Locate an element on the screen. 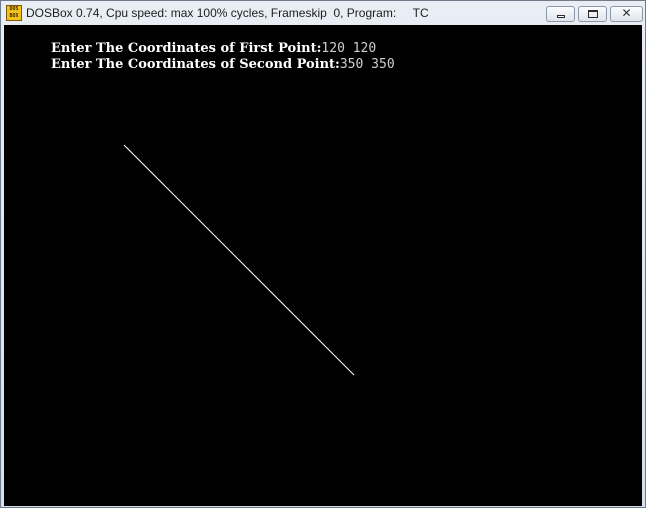 The height and width of the screenshot is (508, 646). icon-text-bottom: BOX is located at coordinates (14, 16).